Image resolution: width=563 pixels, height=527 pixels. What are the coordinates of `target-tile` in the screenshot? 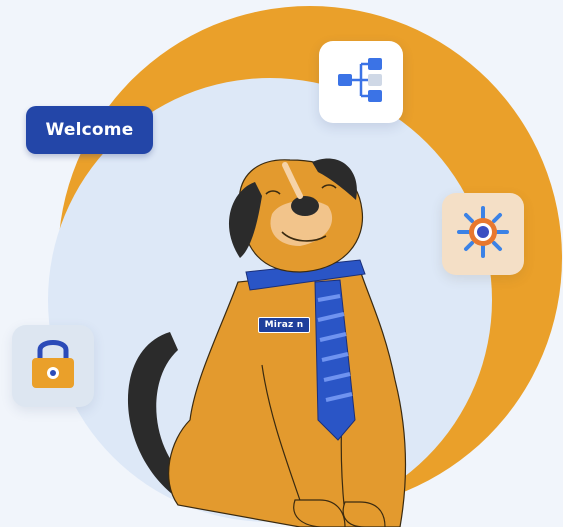 It's located at (483, 234).